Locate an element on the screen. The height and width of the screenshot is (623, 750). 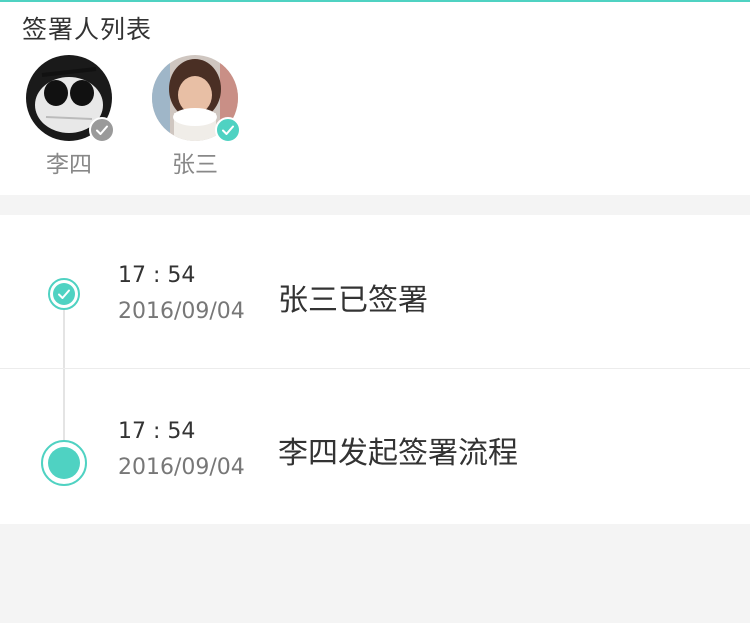
signer-item: 张三 is located at coordinates (195, 117).